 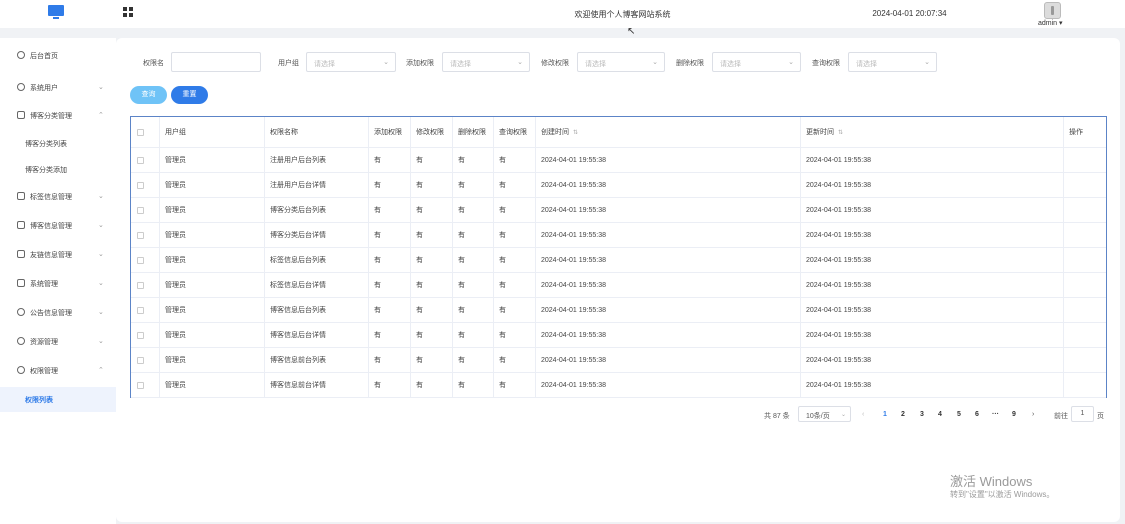 I want to click on goto-page-input: 1, so click(x=1082, y=414).